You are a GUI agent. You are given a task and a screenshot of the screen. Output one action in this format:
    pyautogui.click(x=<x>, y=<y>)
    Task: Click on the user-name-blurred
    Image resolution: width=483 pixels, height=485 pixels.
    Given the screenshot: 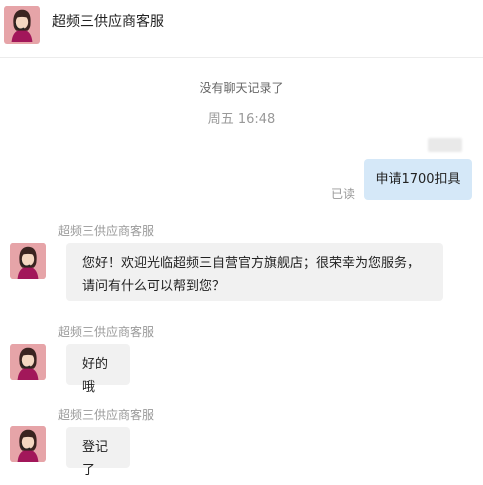 What is the action you would take?
    pyautogui.click(x=445, y=145)
    